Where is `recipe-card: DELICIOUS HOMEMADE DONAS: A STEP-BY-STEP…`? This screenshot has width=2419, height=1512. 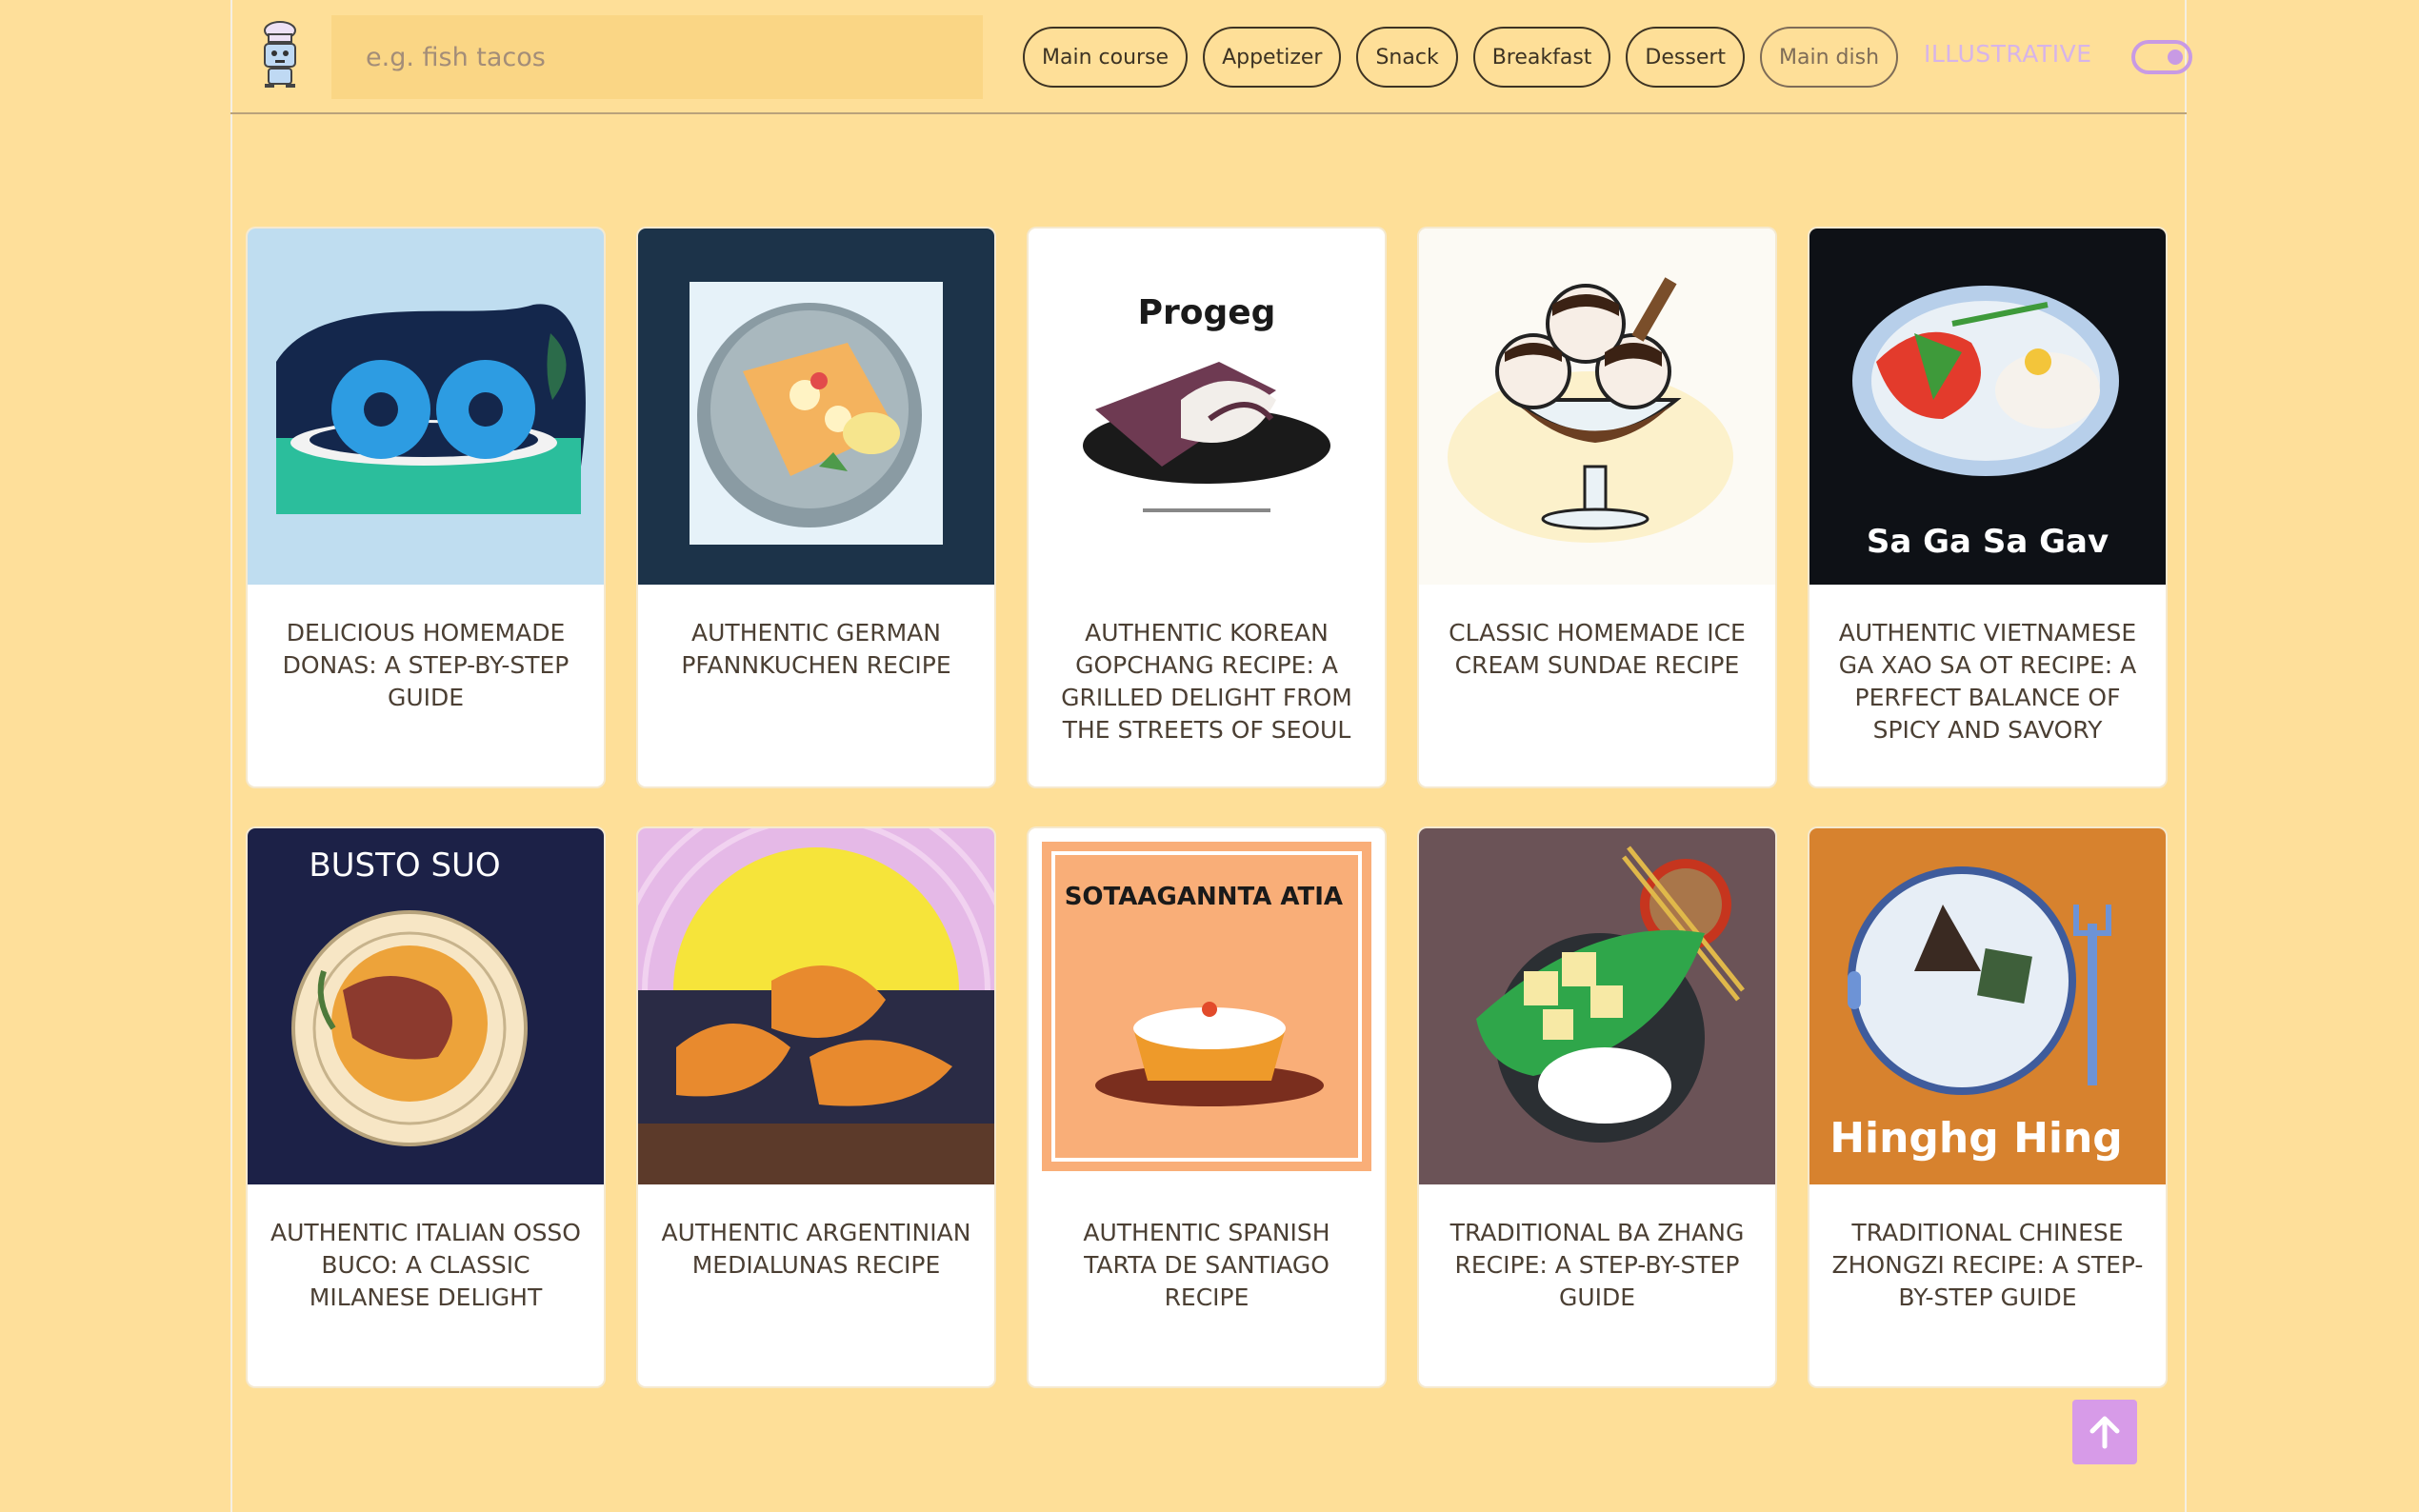 recipe-card: DELICIOUS HOMEMADE DONAS: A STEP-BY-STEP… is located at coordinates (426, 507).